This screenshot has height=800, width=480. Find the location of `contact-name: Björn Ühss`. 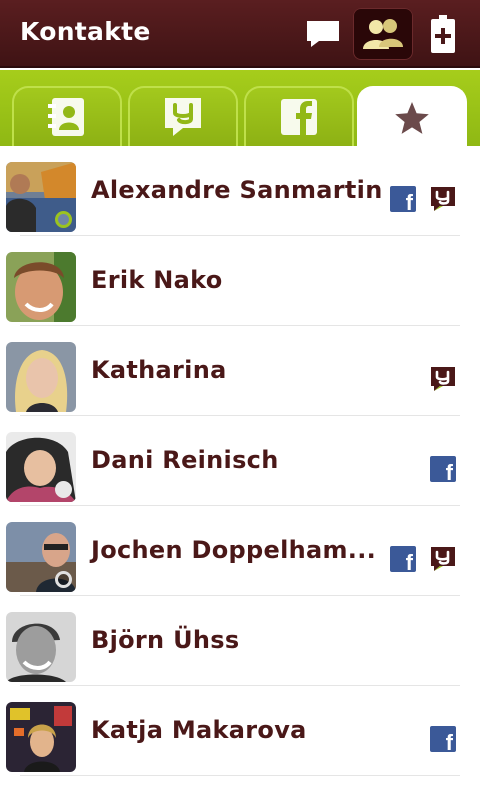

contact-name: Björn Ühss is located at coordinates (165, 640).